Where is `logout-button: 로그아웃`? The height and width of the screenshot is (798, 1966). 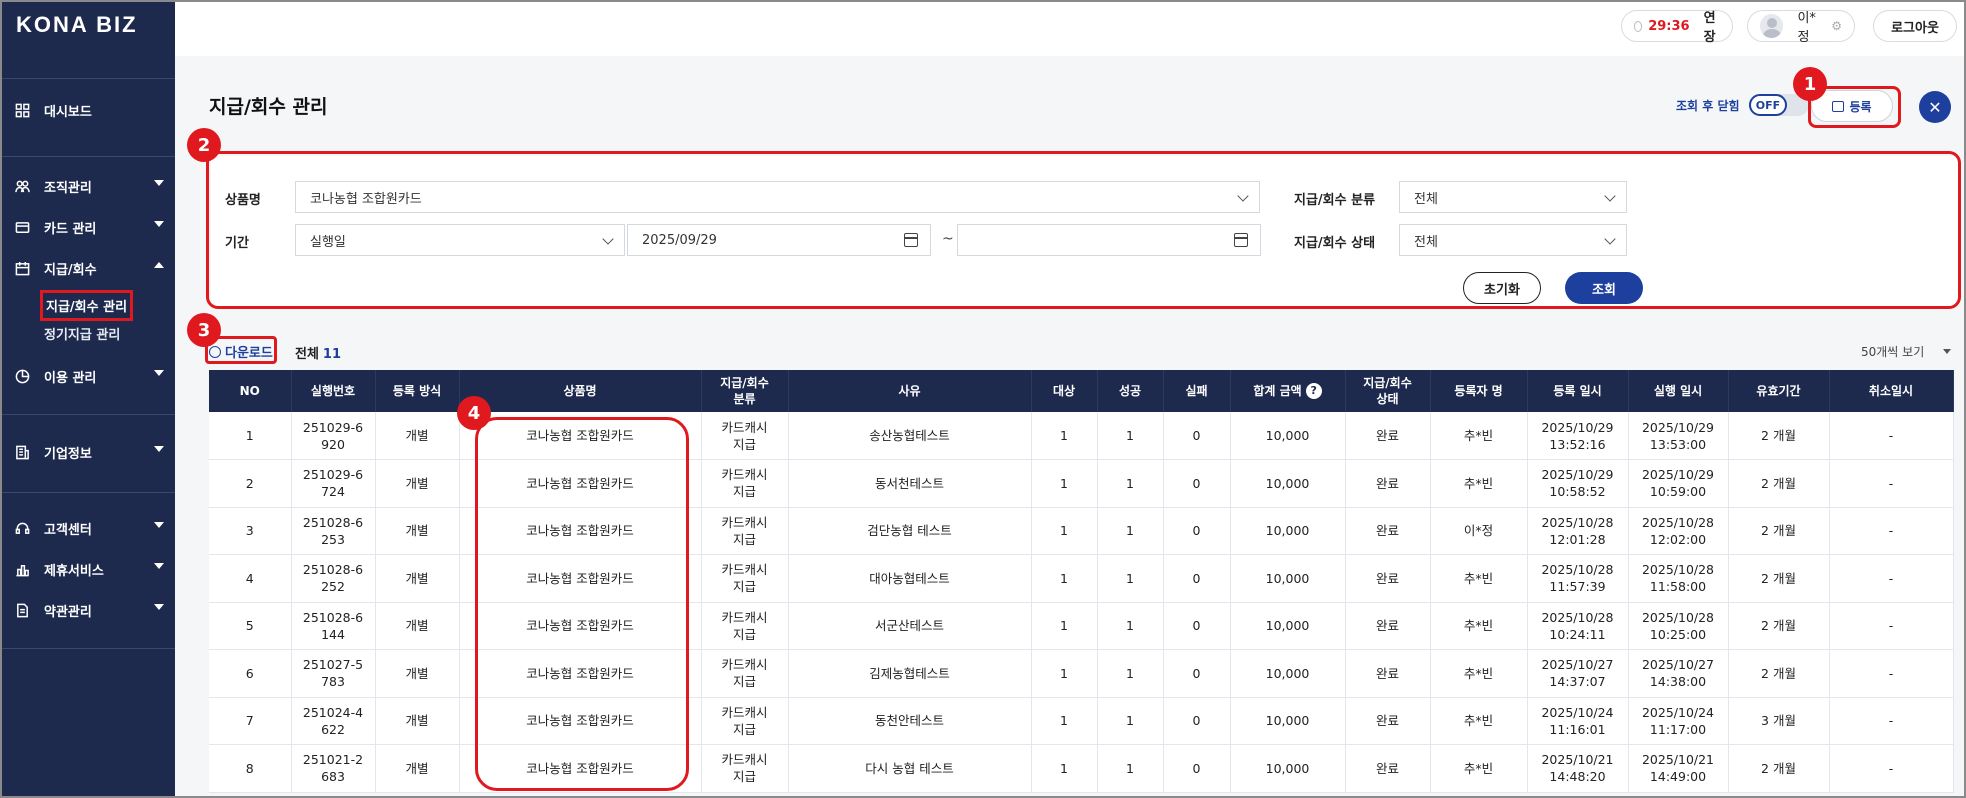
logout-button: 로그아웃 is located at coordinates (1915, 26).